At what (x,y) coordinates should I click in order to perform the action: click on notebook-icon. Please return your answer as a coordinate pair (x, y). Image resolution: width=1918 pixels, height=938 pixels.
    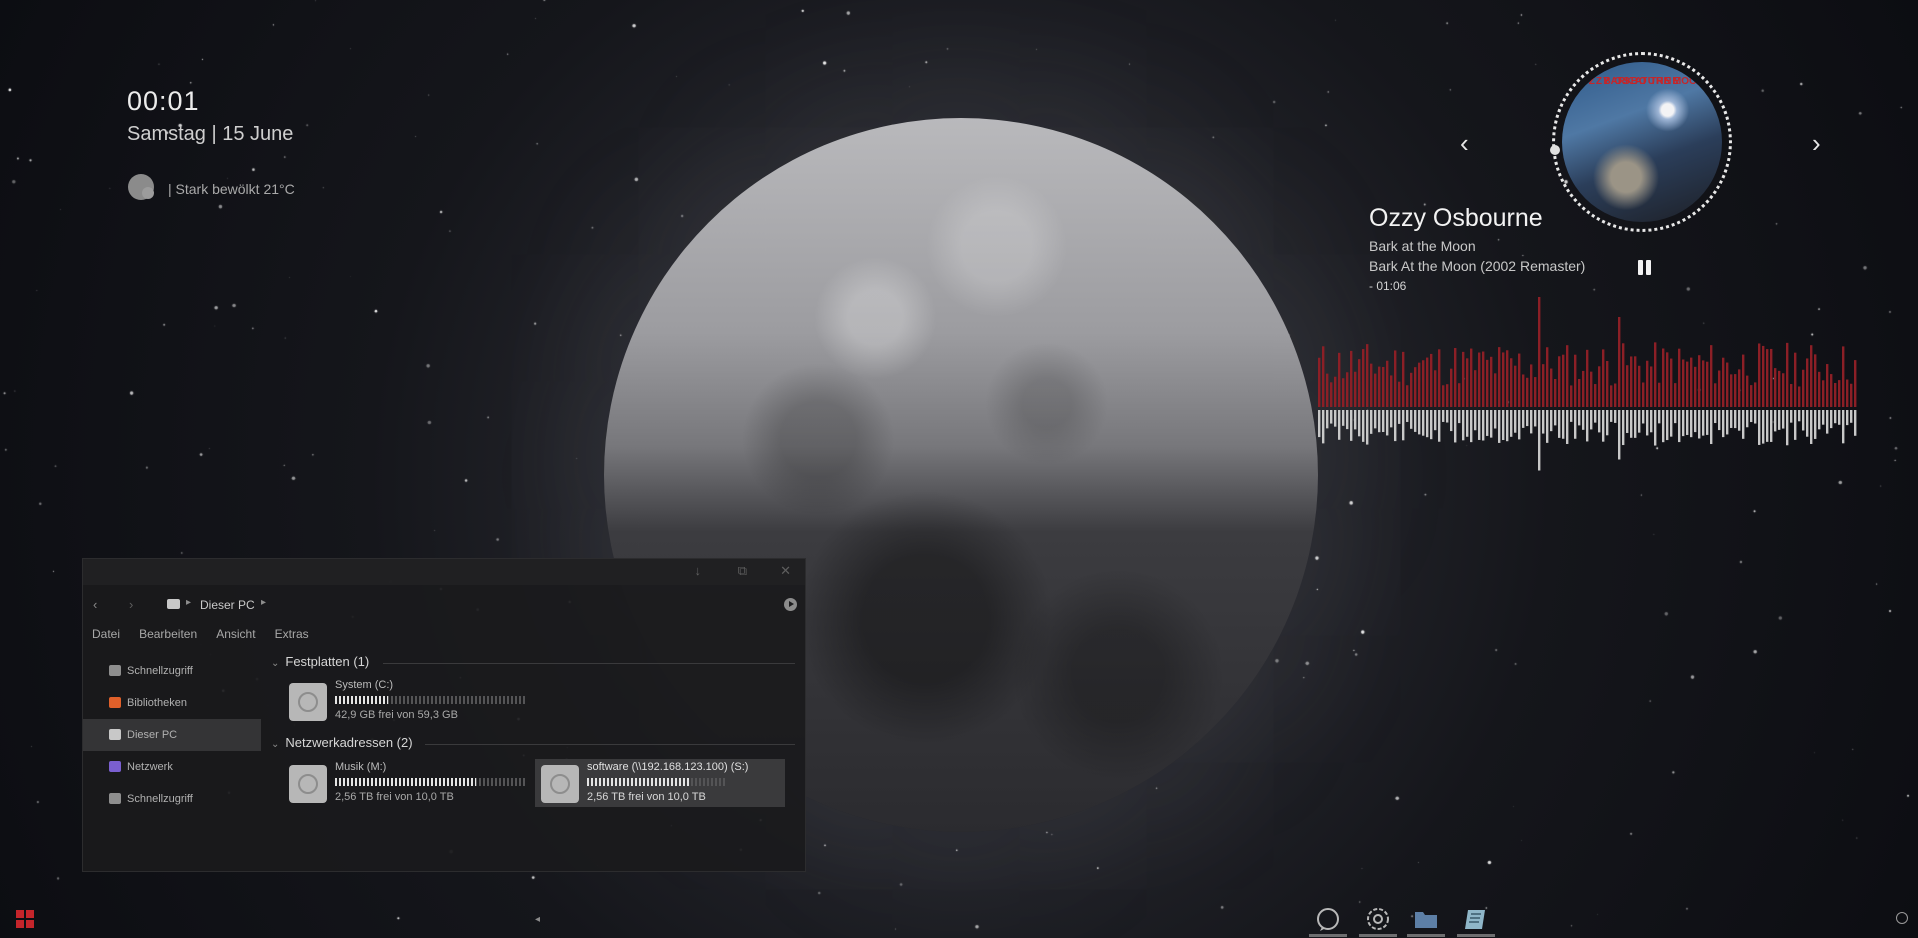
    Looking at the image, I should click on (1476, 919).